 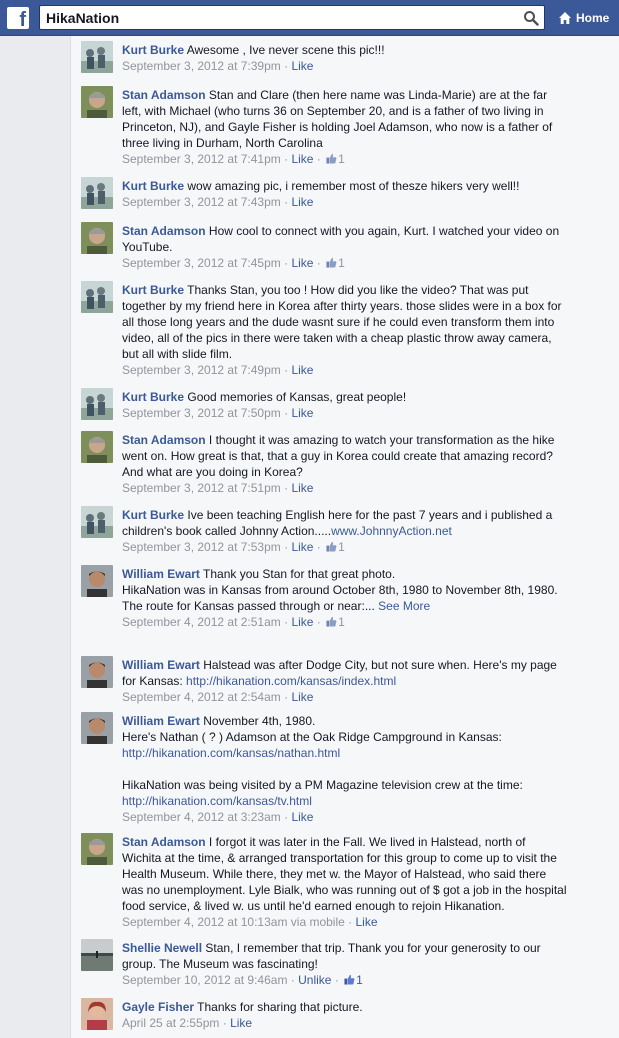 What do you see at coordinates (201, 697) in the screenshot?
I see `comment-timestamp: September 4, 2012 at 2:54am` at bounding box center [201, 697].